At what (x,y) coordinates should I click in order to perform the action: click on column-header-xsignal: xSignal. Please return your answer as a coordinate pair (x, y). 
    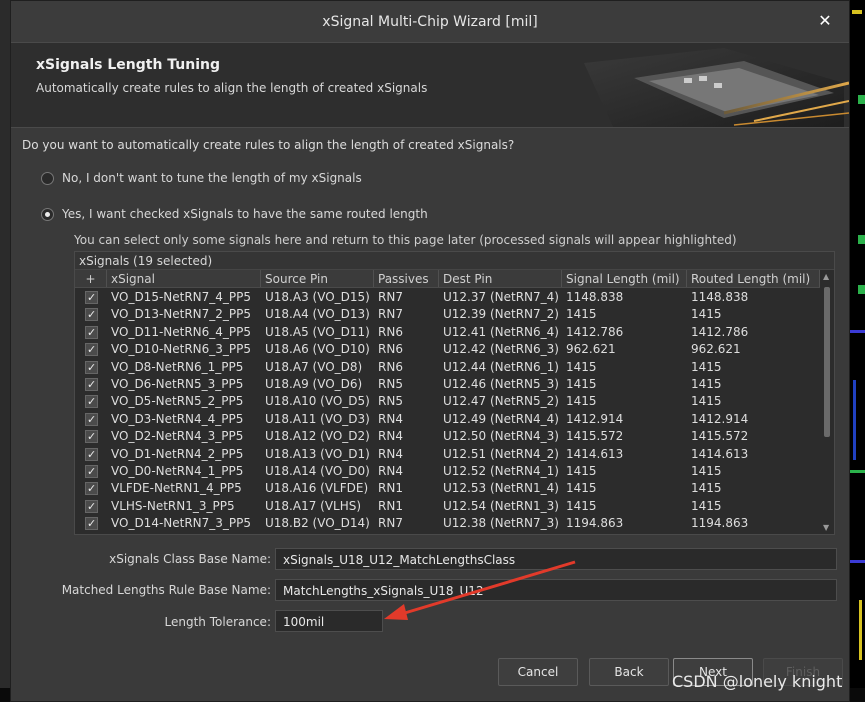
    Looking at the image, I should click on (184, 278).